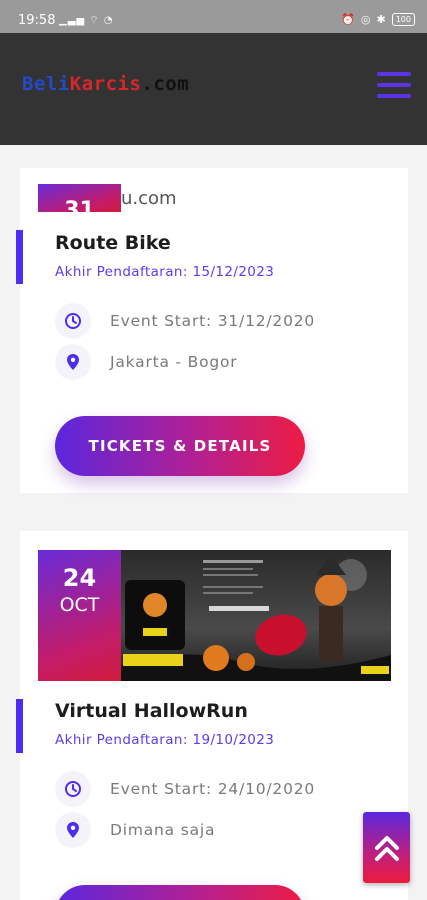  Describe the element at coordinates (180, 446) in the screenshot. I see `tickets-details-button: TICKETS & DETAILS` at that location.